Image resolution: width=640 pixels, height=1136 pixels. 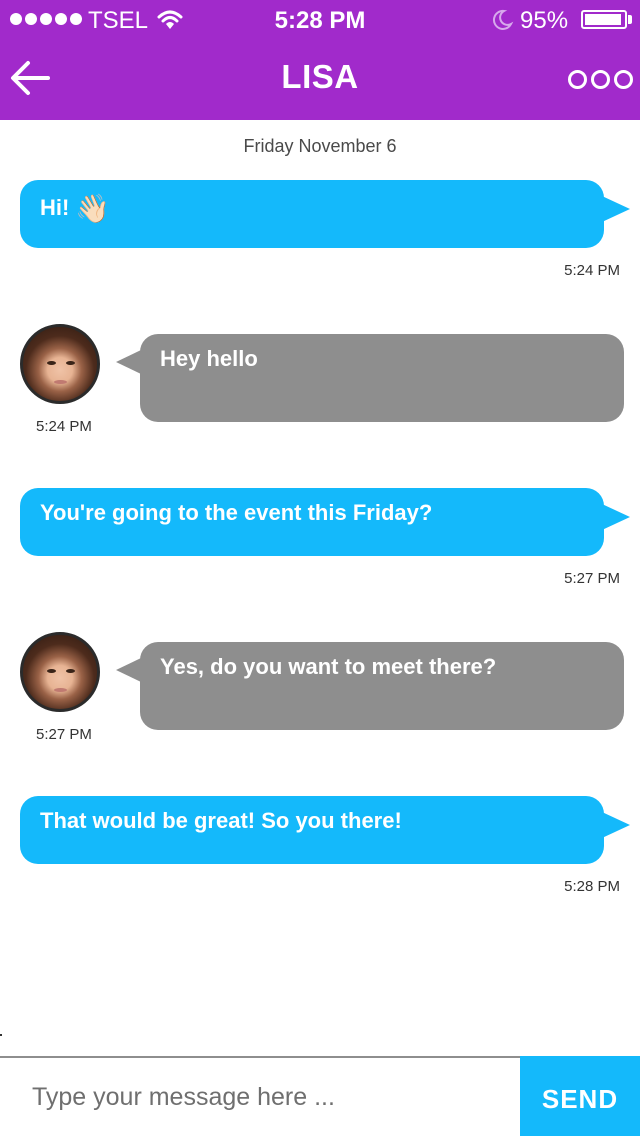 I want to click on waving-hand-icon: 👋🏻, so click(x=93, y=208).